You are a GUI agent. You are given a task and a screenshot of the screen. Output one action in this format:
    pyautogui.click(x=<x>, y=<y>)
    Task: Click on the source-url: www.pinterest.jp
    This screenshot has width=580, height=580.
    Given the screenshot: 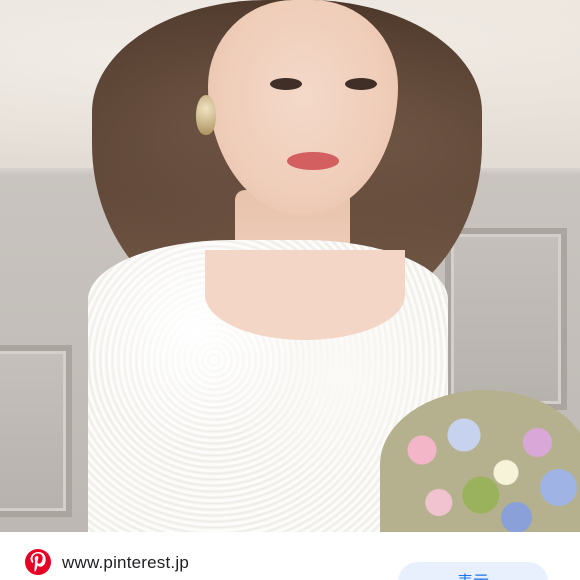 What is the action you would take?
    pyautogui.click(x=125, y=563)
    